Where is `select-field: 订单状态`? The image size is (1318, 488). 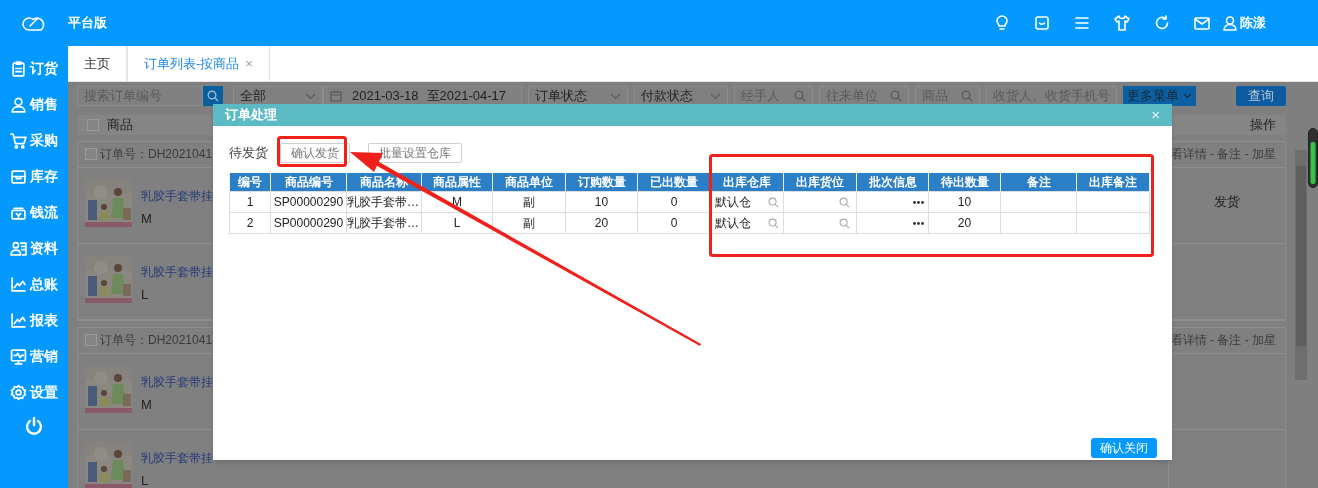 select-field: 订单状态 is located at coordinates (578, 96).